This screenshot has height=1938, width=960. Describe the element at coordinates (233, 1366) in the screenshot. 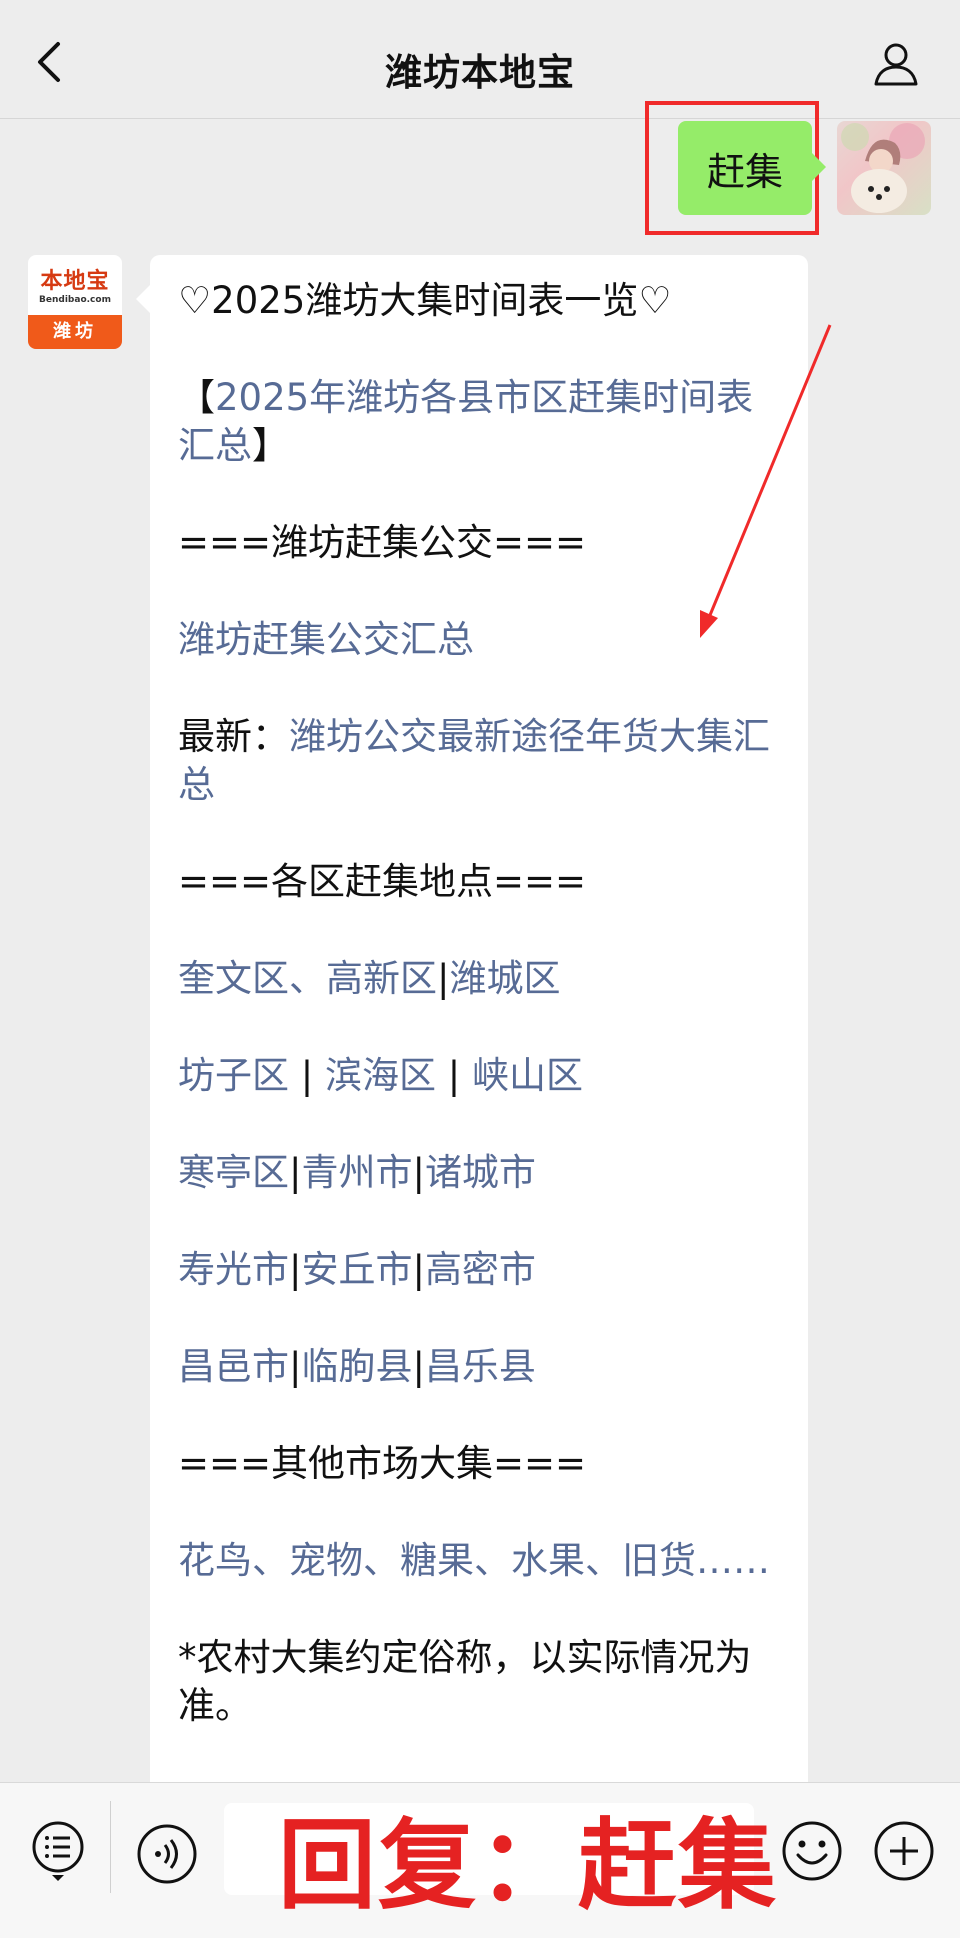

I see `district-link: 昌邑市` at that location.